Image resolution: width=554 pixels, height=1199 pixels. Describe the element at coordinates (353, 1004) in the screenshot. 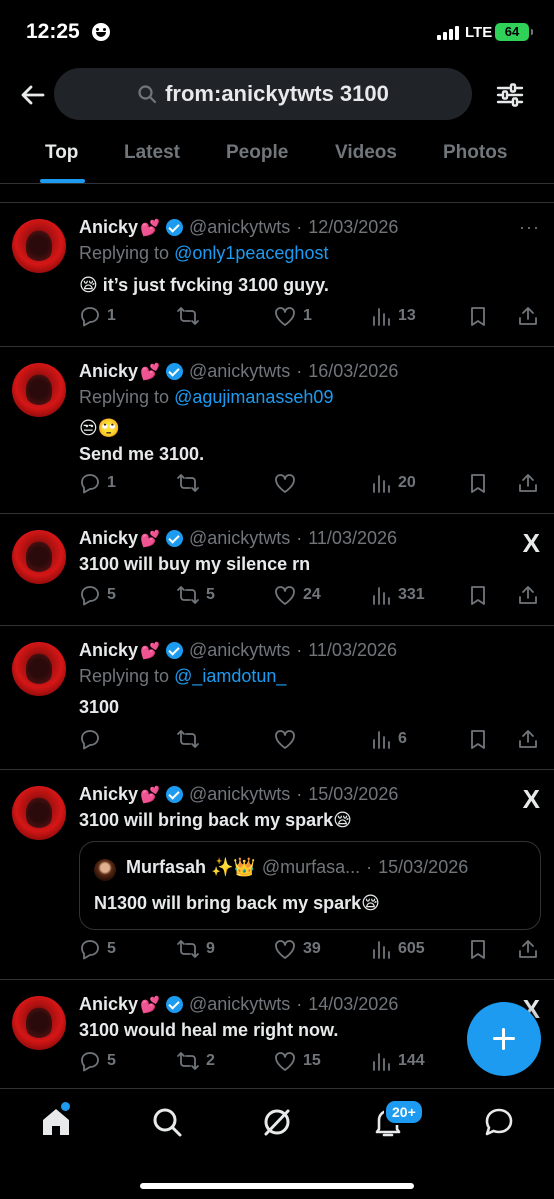

I see `tweet-date: 14/03/2026` at that location.